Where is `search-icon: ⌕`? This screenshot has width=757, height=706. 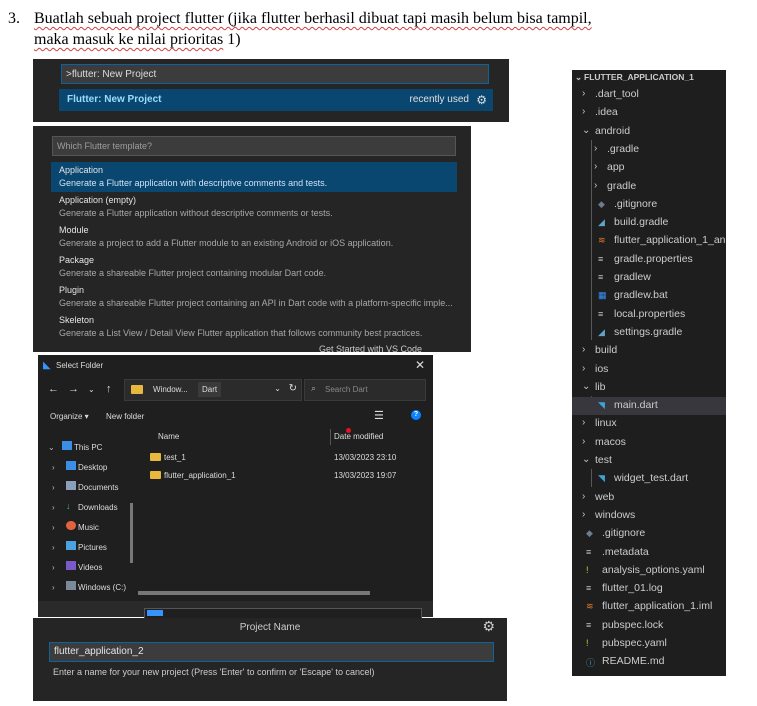
search-icon: ⌕ is located at coordinates (314, 388).